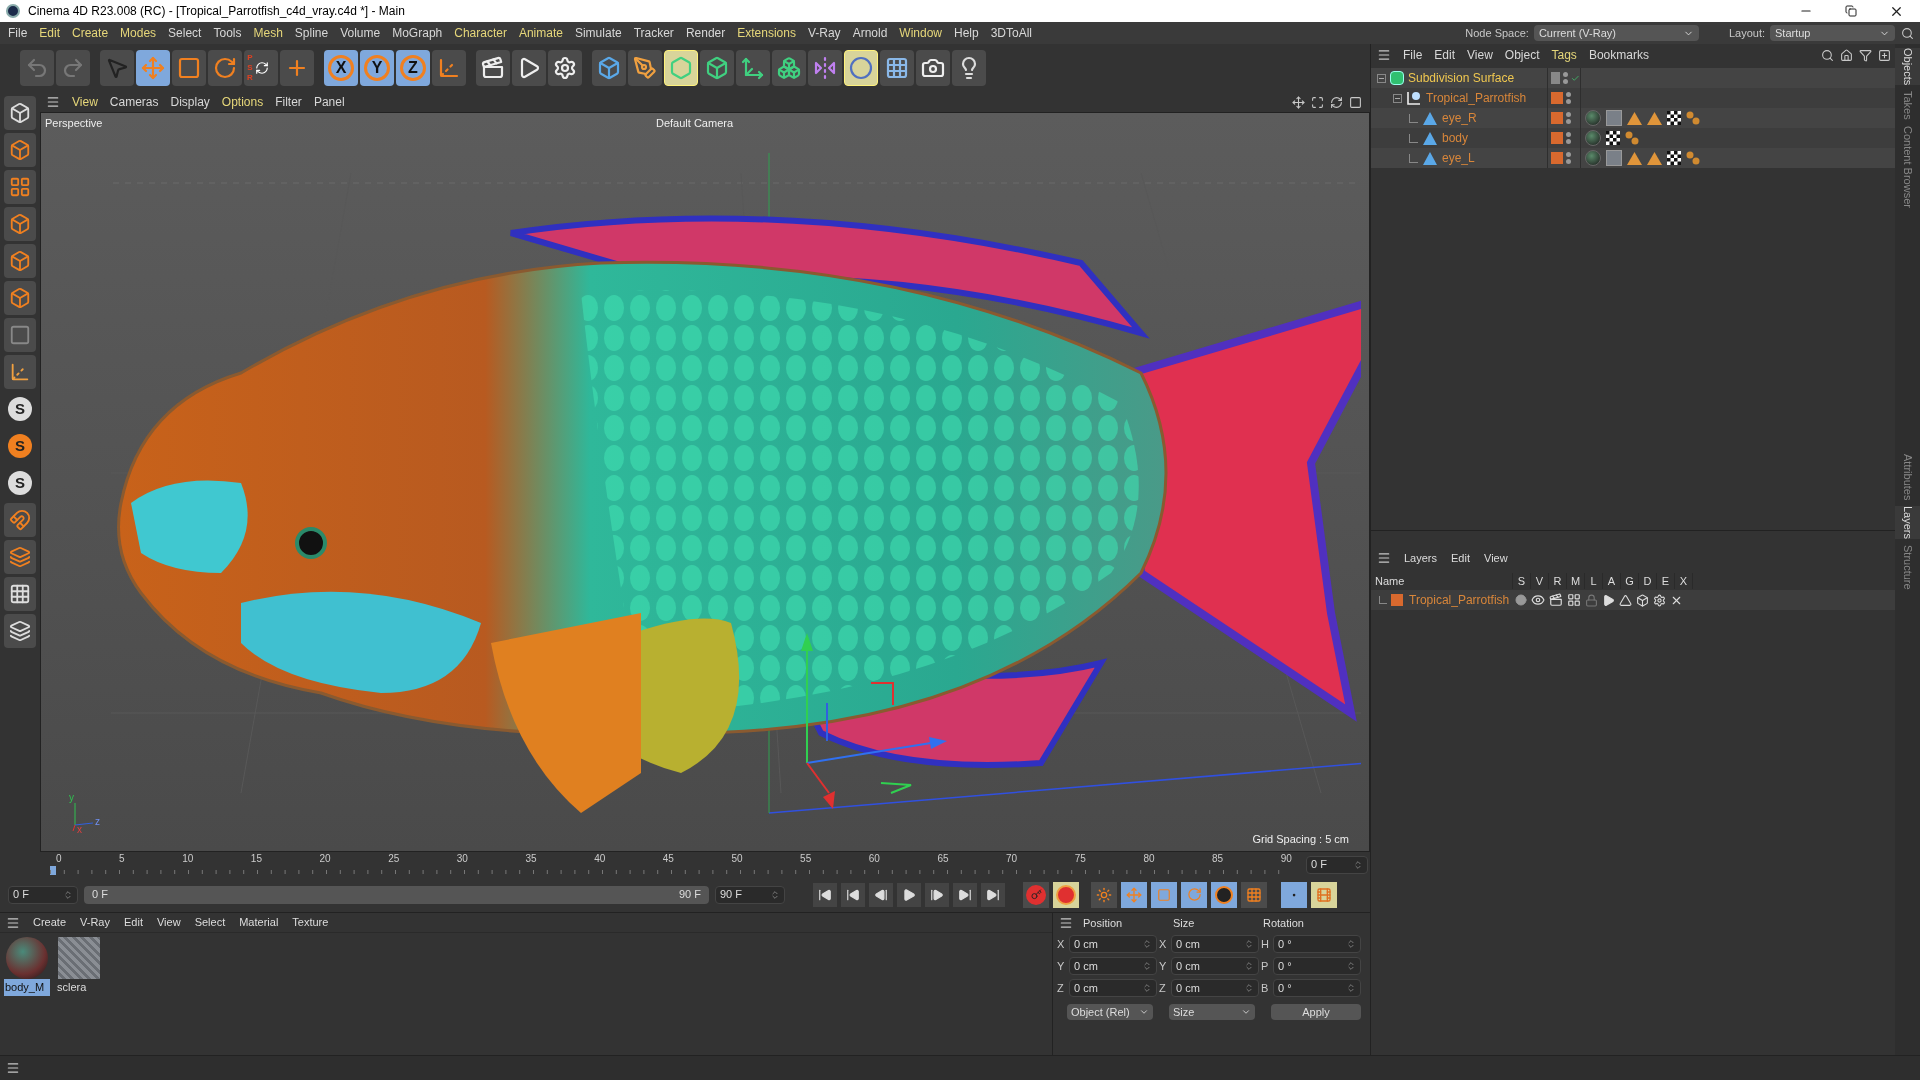 The width and height of the screenshot is (1920, 1080). Describe the element at coordinates (190, 102) in the screenshot. I see `viewport-menu-item: Display` at that location.